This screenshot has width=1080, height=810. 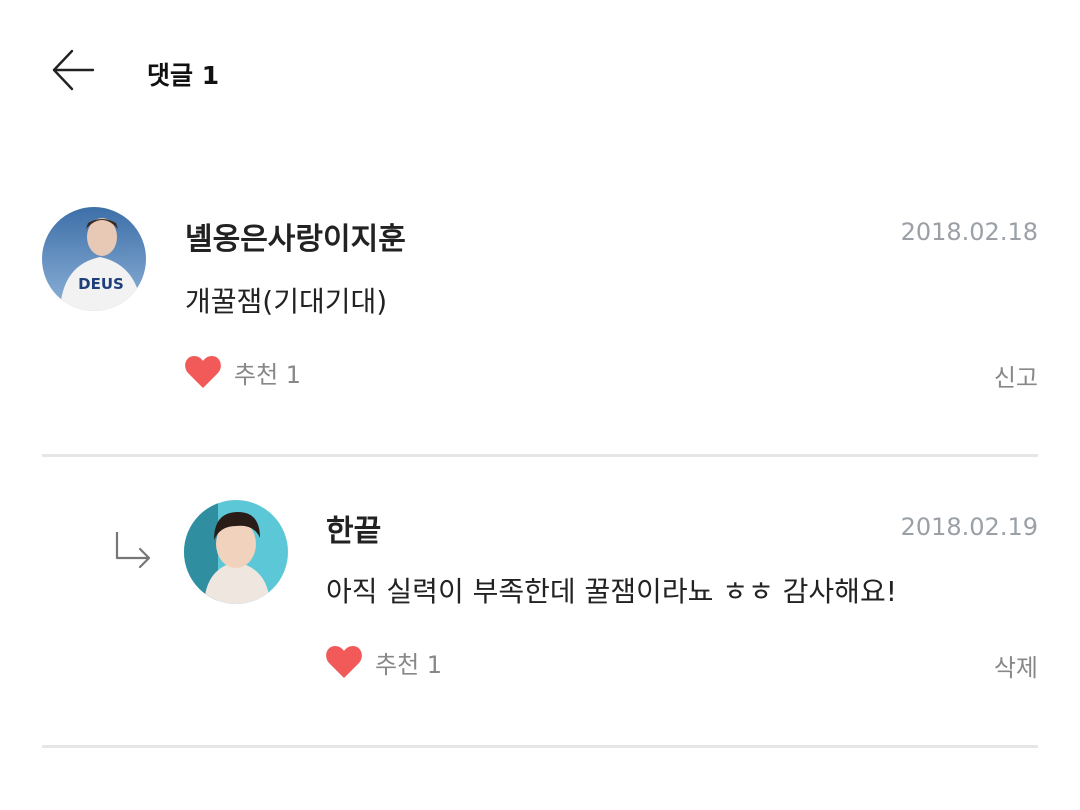 I want to click on comment-date: 2018.02.19, so click(x=969, y=527).